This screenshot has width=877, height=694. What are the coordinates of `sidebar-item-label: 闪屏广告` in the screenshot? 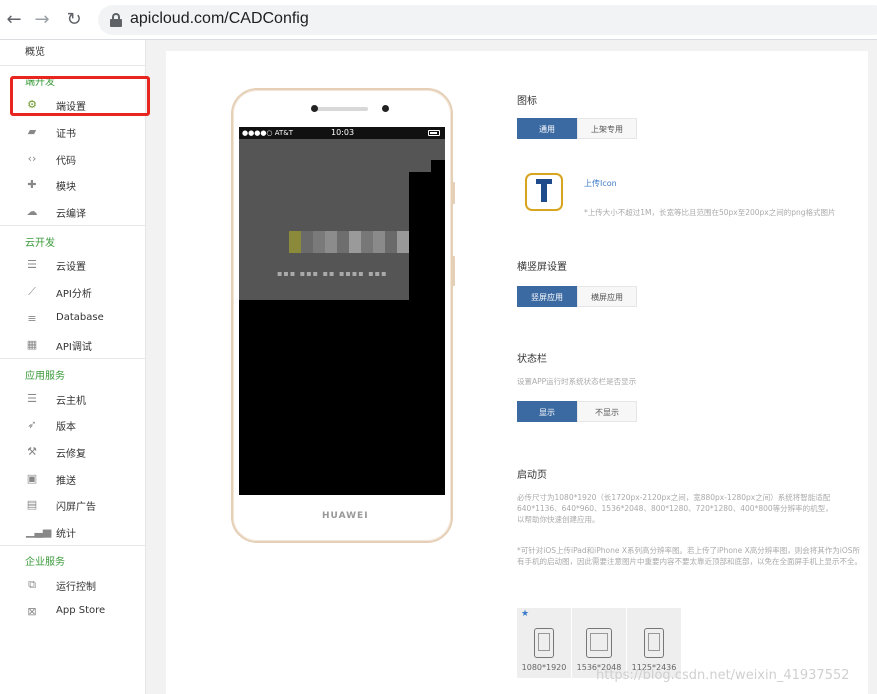 It's located at (76, 507).